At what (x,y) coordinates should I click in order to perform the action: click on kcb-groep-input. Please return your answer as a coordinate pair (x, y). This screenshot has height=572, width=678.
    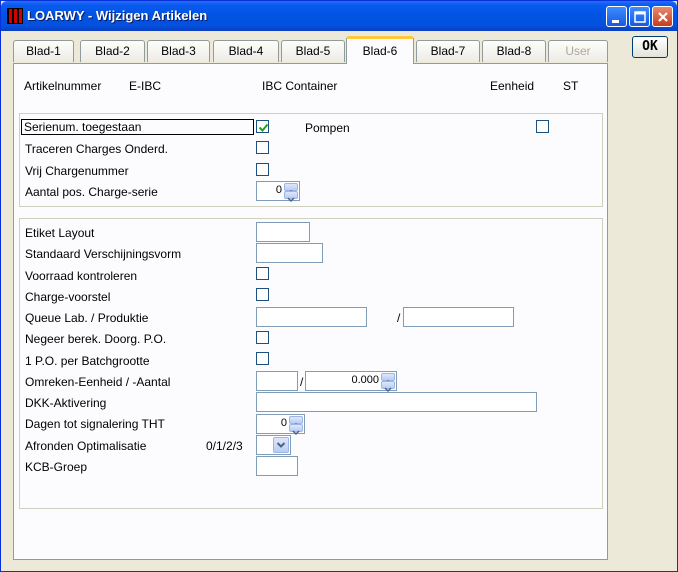
    Looking at the image, I should click on (277, 466).